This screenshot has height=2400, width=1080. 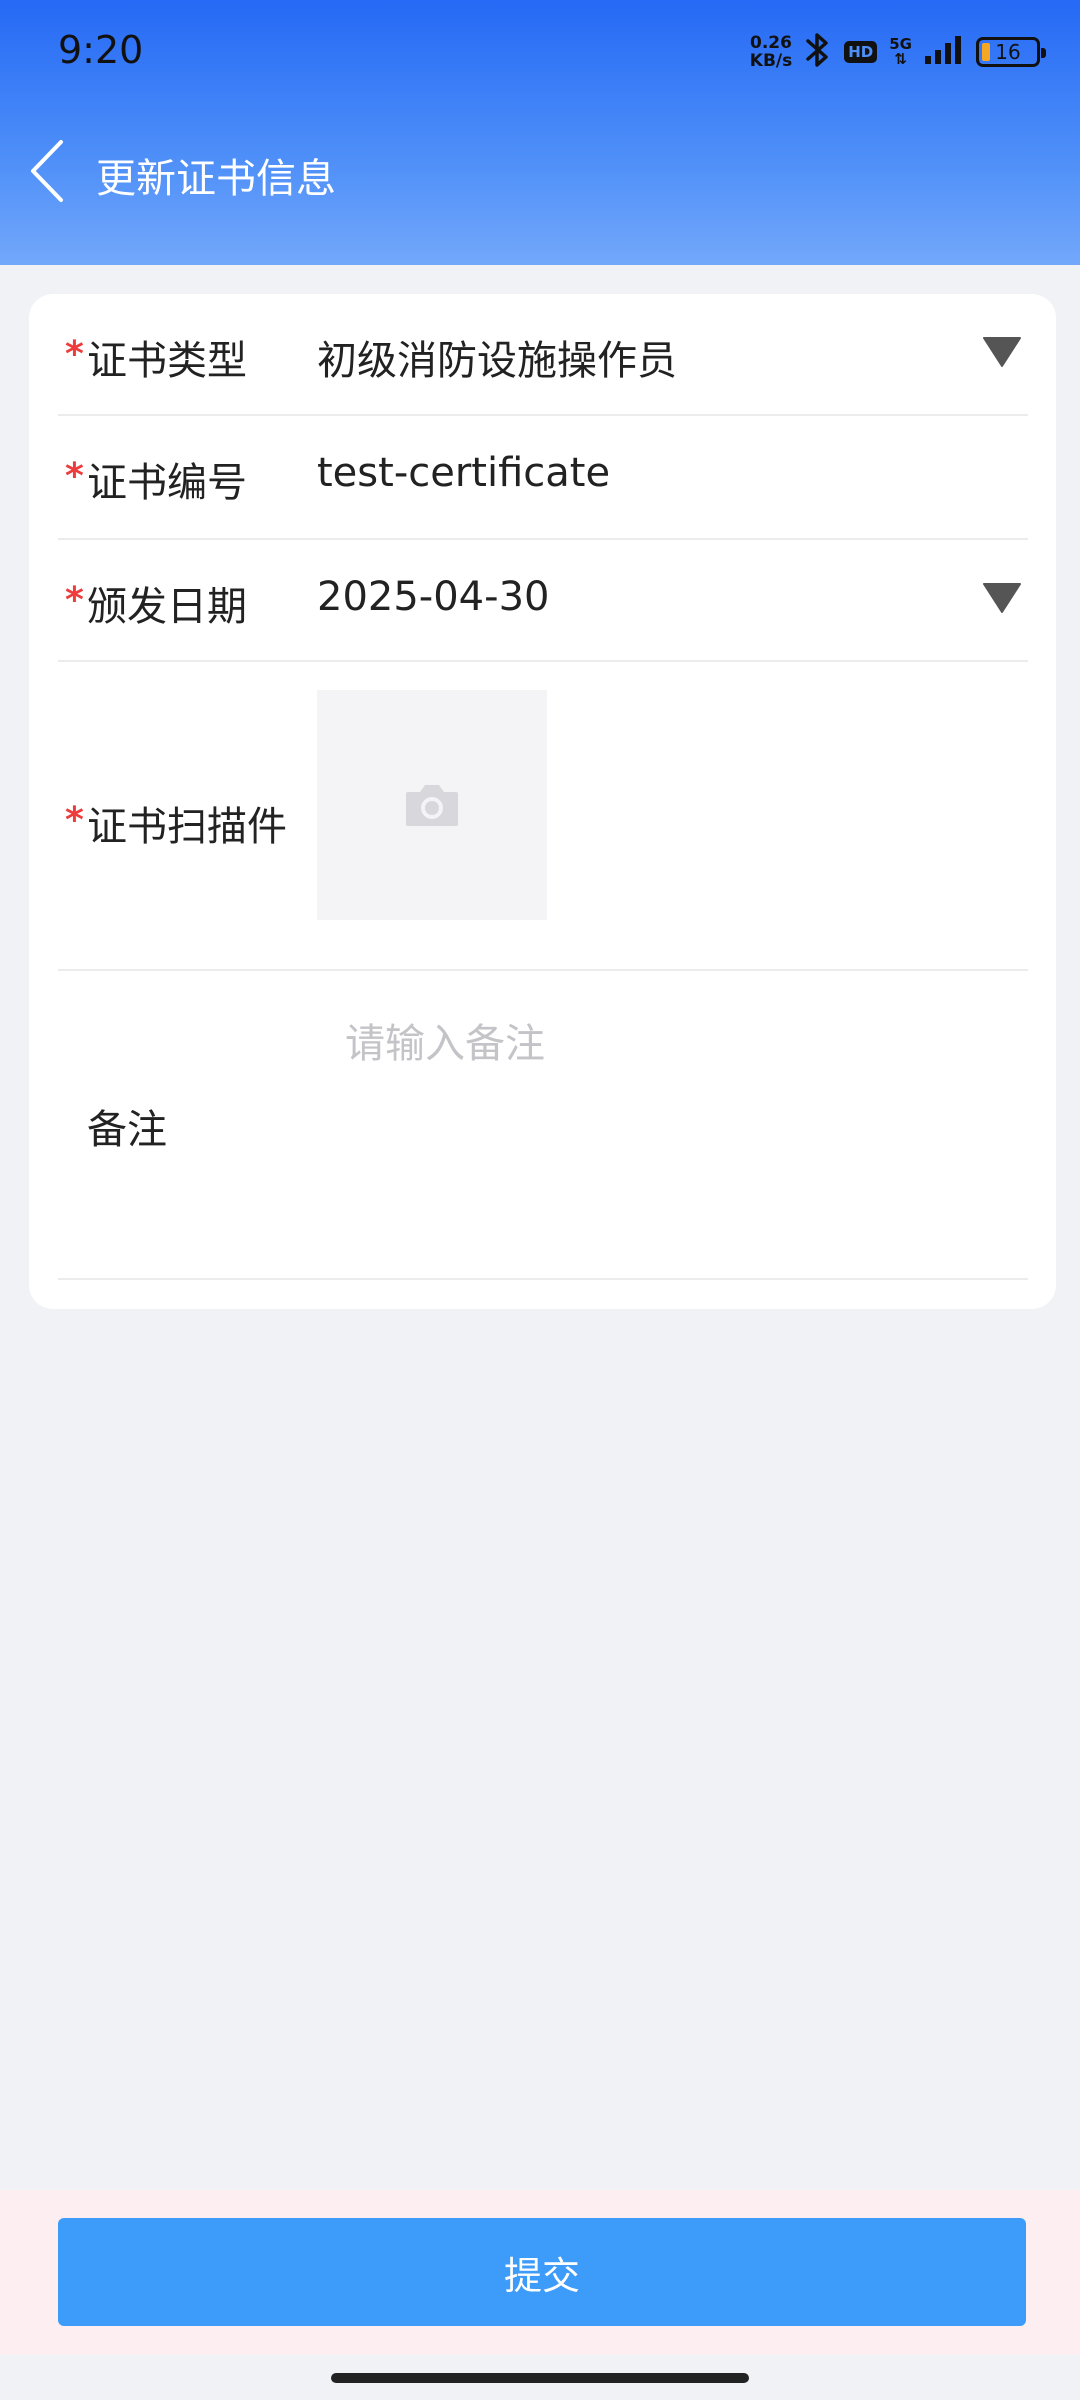 What do you see at coordinates (187, 827) in the screenshot?
I see `cert-scan-label: 证书扫描件` at bounding box center [187, 827].